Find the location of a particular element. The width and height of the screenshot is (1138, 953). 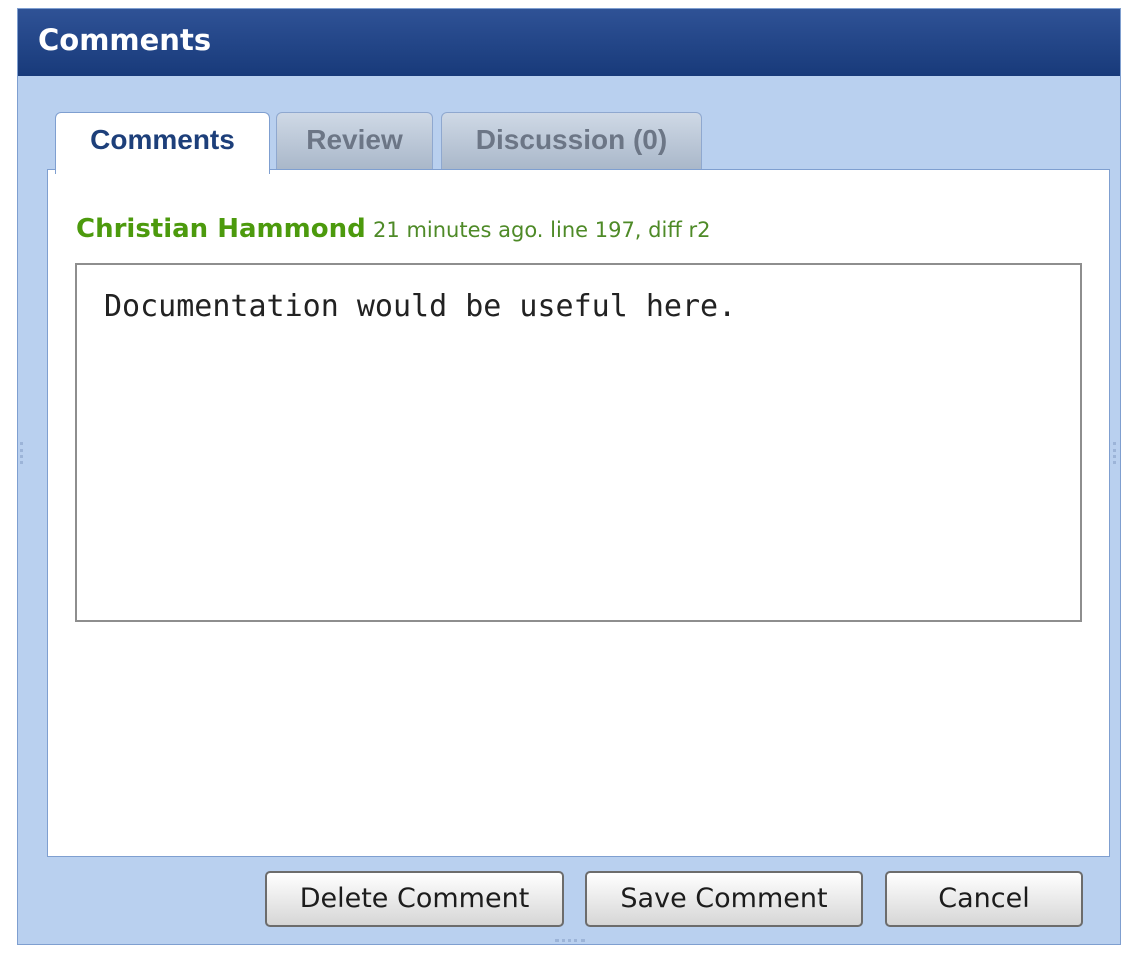

resize-handle-left-icon is located at coordinates (23, 453).